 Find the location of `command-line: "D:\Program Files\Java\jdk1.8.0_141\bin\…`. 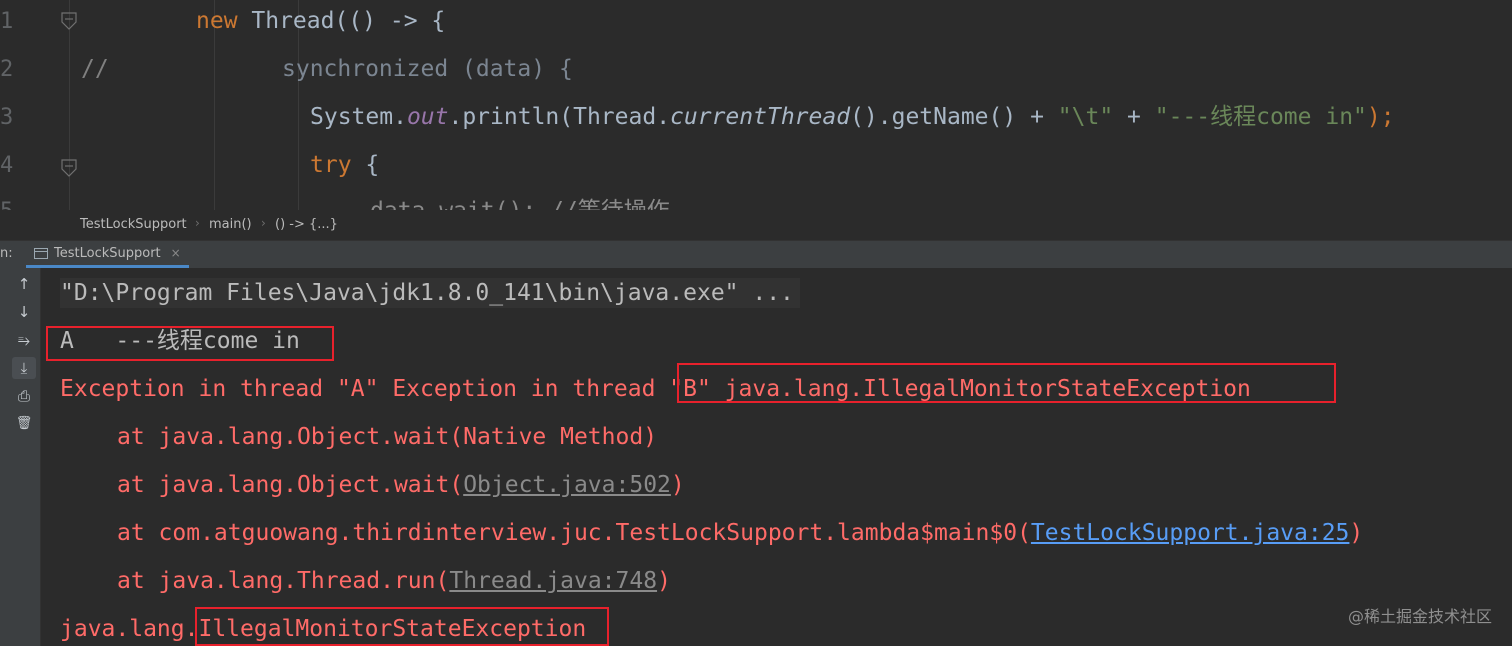

command-line: "D:\Program Files\Java\jdk1.8.0_141\bin\… is located at coordinates (430, 293).